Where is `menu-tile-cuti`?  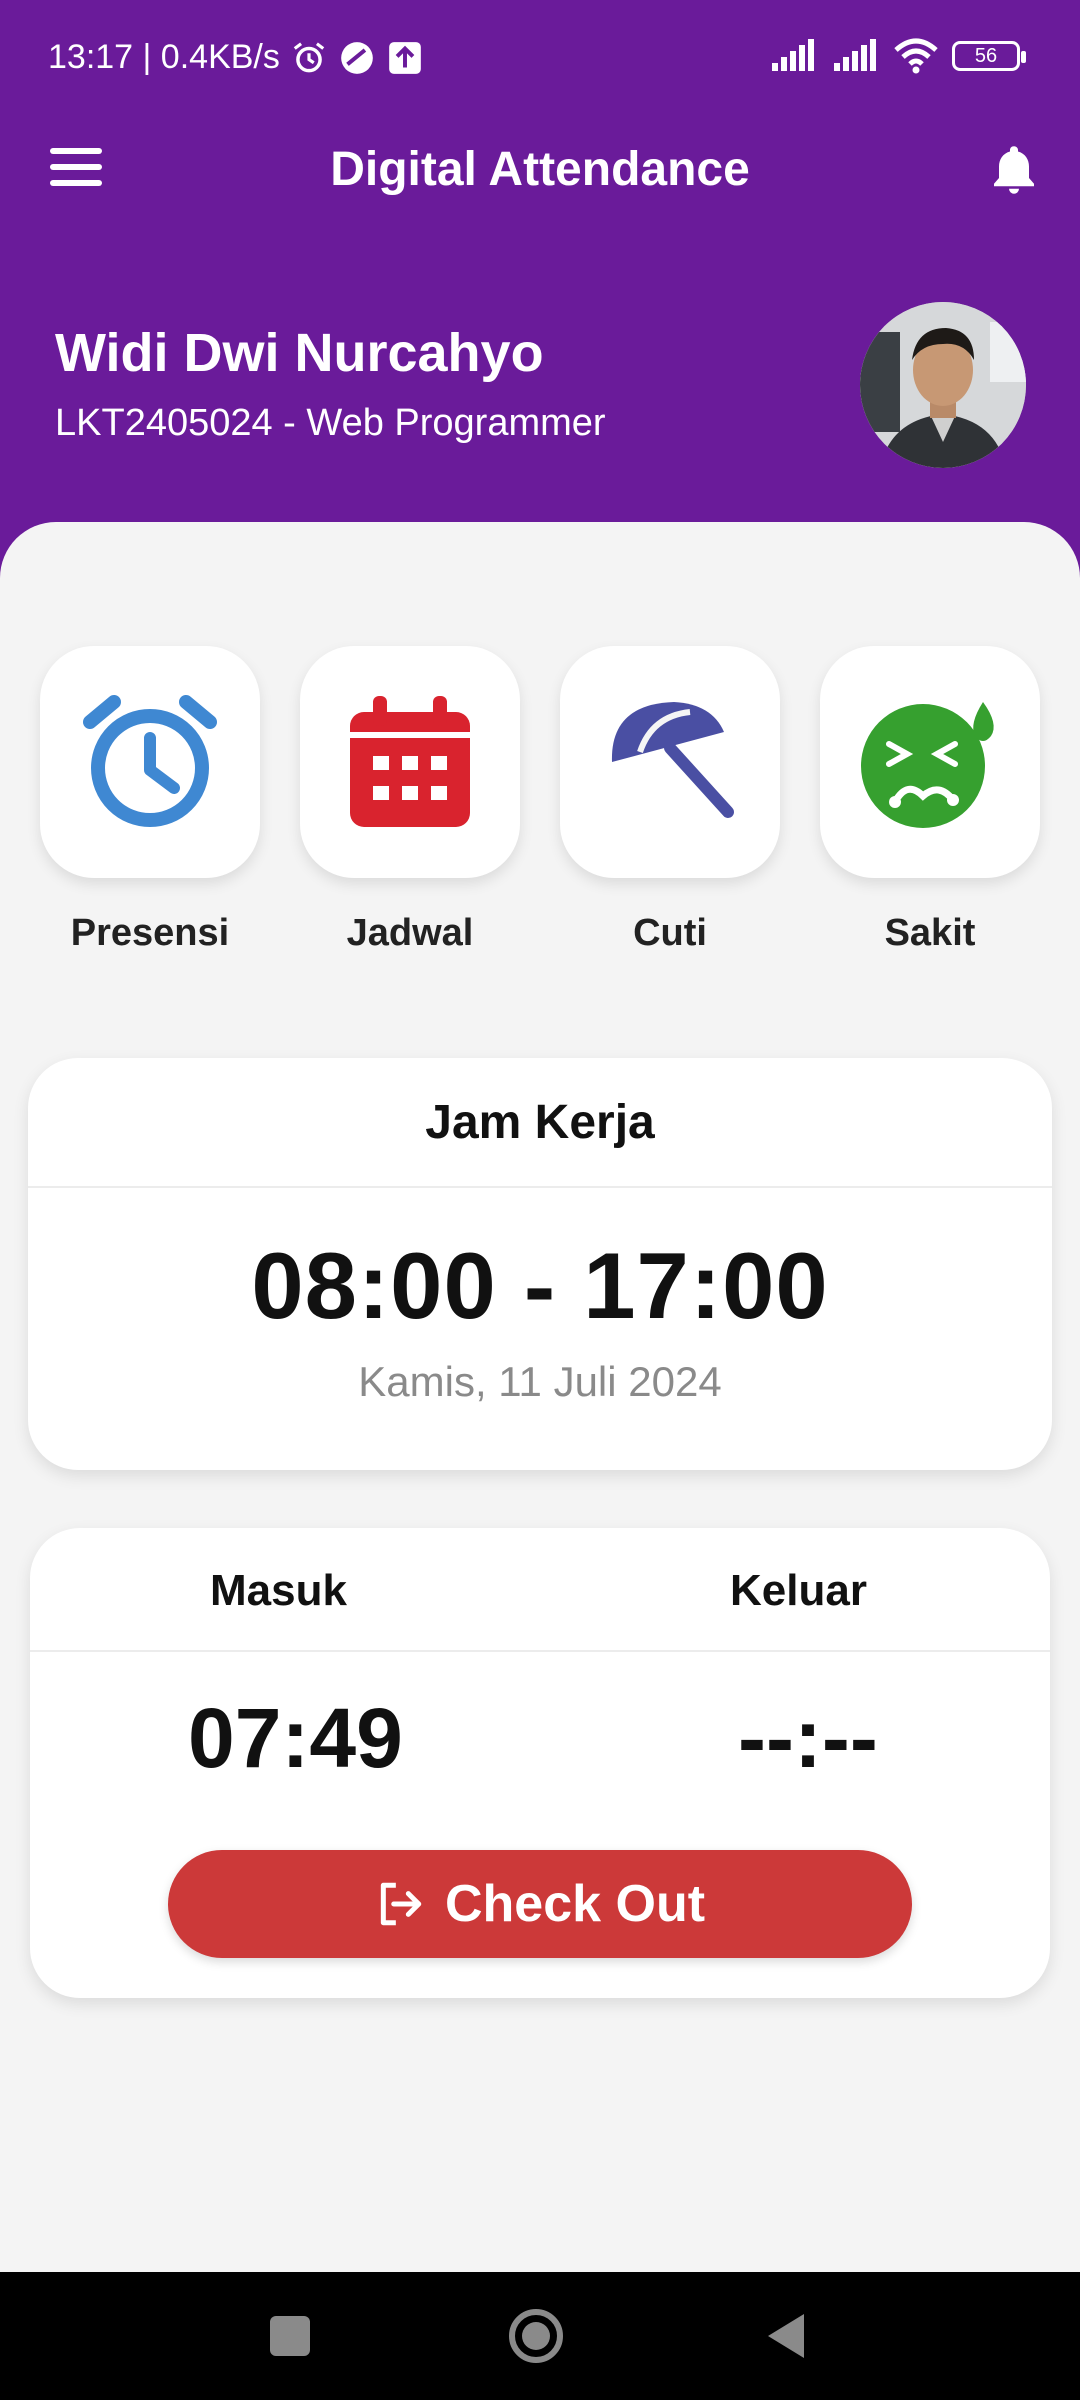 menu-tile-cuti is located at coordinates (670, 762).